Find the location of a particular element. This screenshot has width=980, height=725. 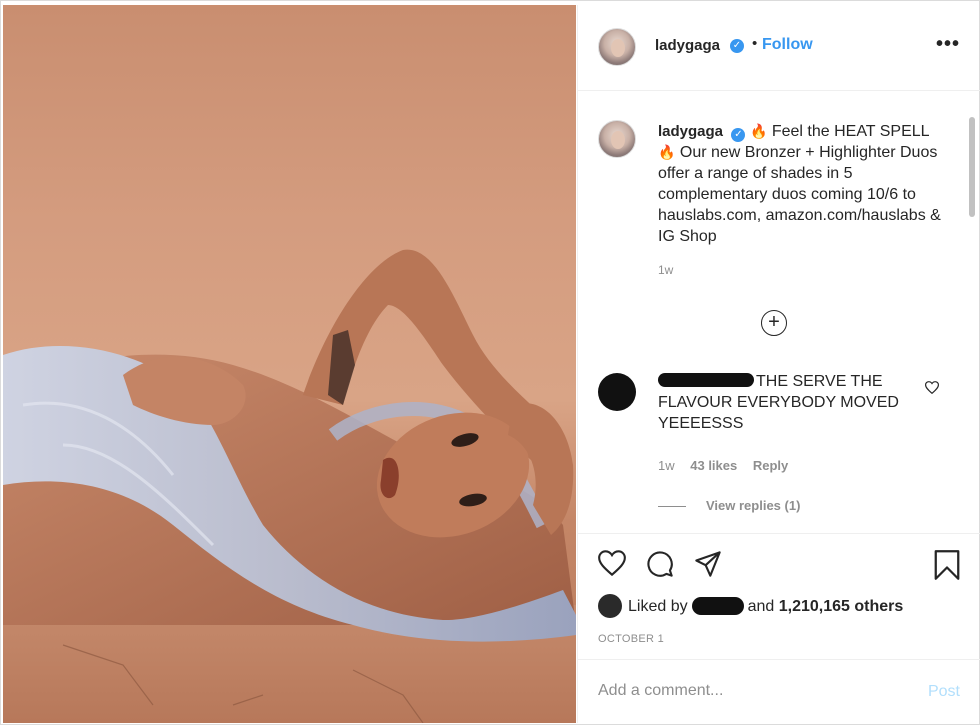

liked-by-summary: Liked by and 1,210,165 others is located at coordinates (750, 606).